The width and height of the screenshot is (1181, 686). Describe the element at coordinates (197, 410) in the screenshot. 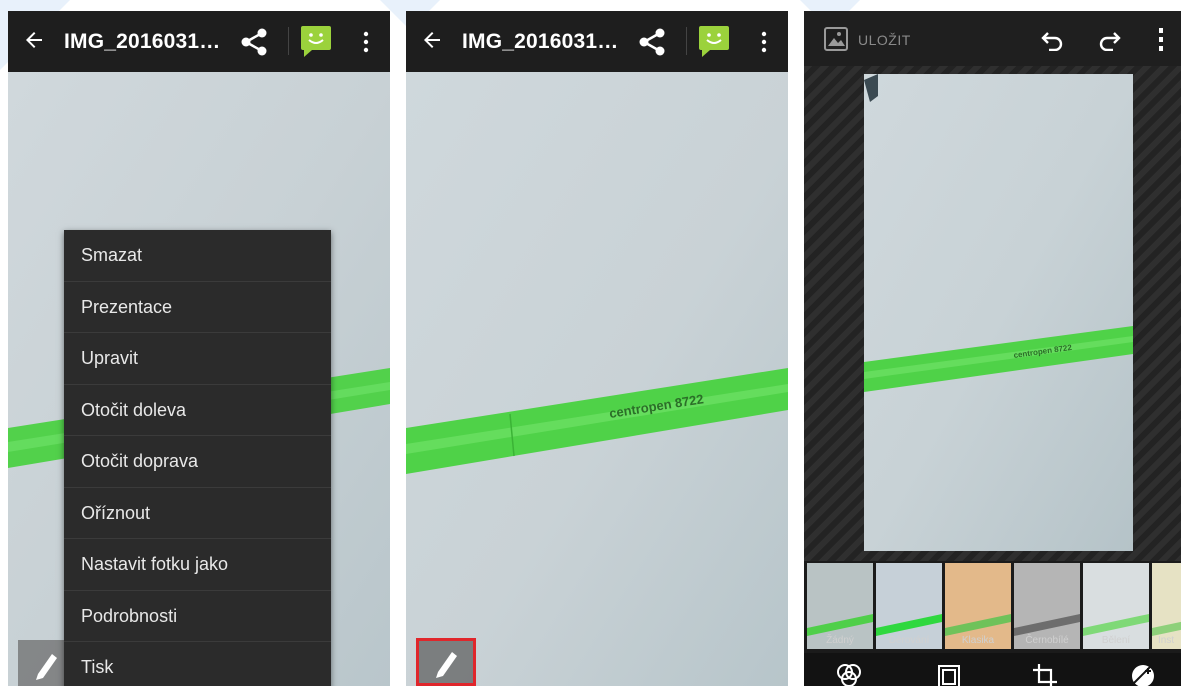

I see `menu-item-rotate-left: Otočit doleva` at that location.